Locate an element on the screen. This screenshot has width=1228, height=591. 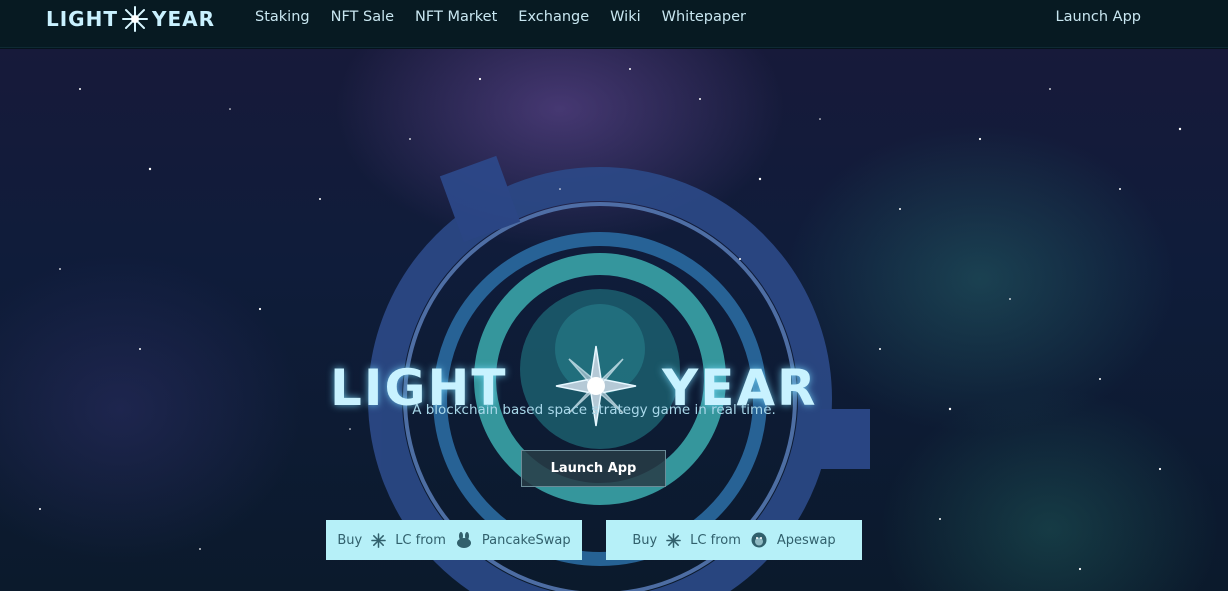
nav-launch-app-link: Launch App is located at coordinates (1098, 17).